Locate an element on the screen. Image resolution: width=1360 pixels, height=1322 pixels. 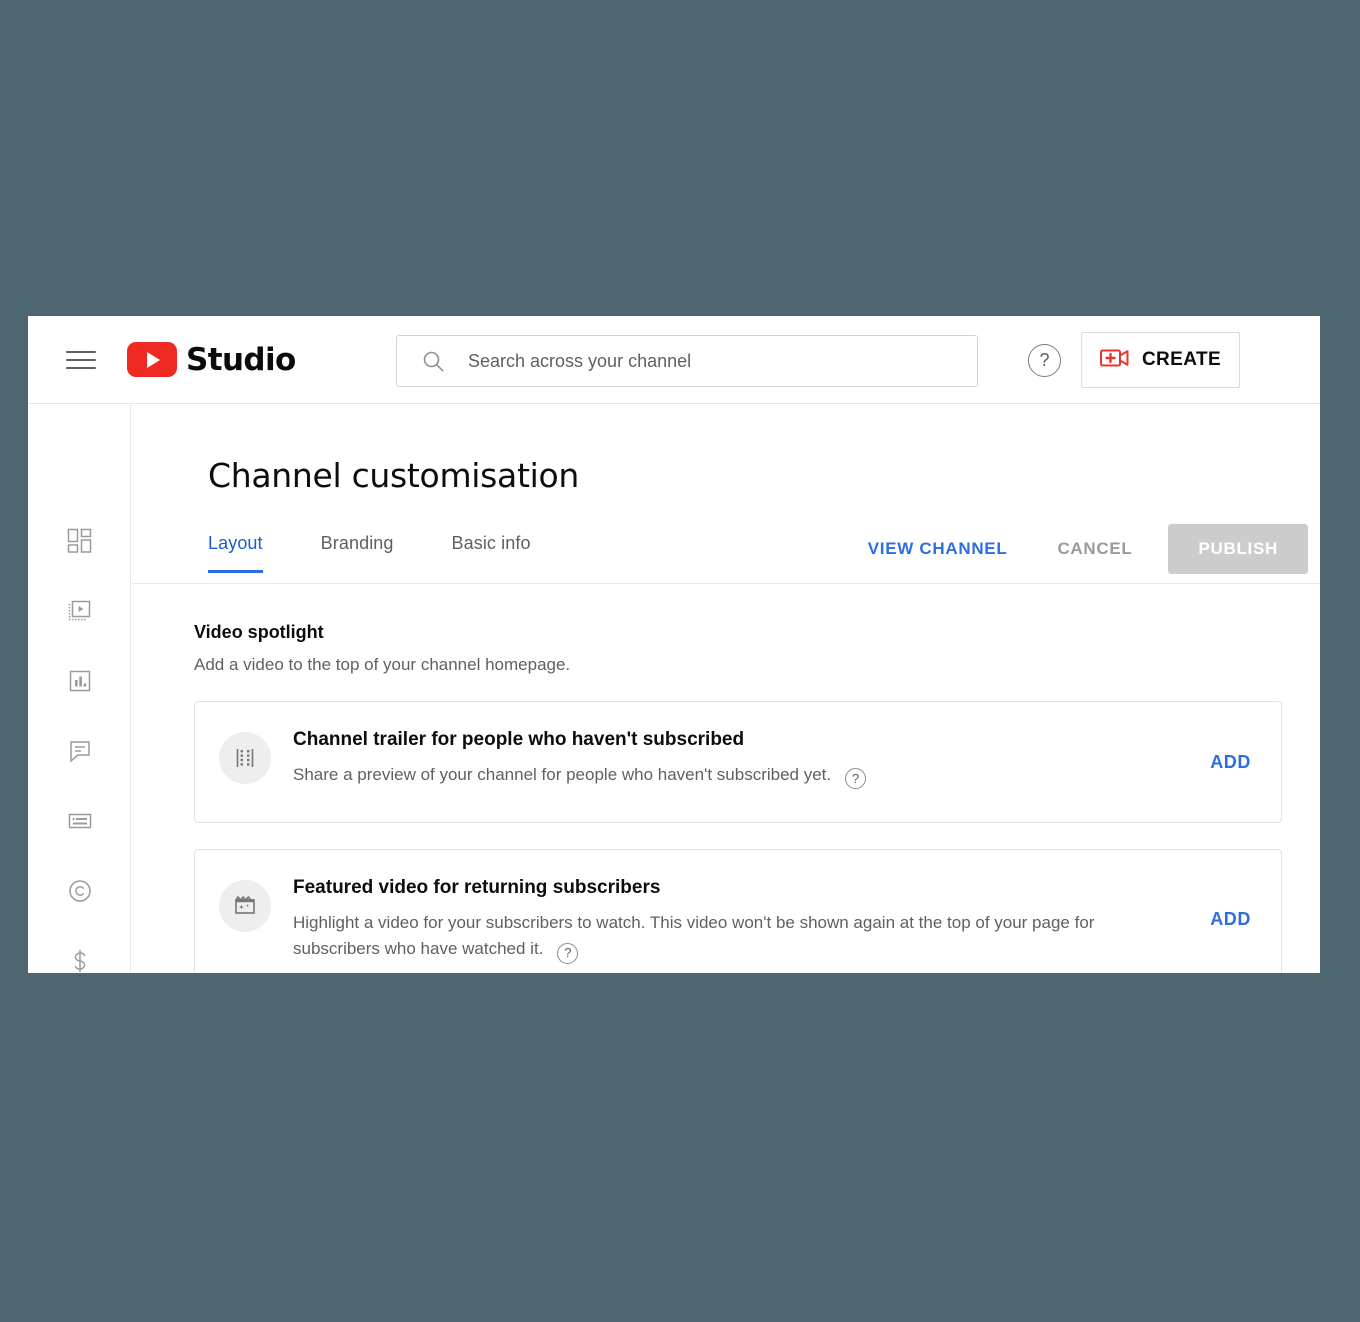
sidebar-item-copyright is located at coordinates (79, 893).